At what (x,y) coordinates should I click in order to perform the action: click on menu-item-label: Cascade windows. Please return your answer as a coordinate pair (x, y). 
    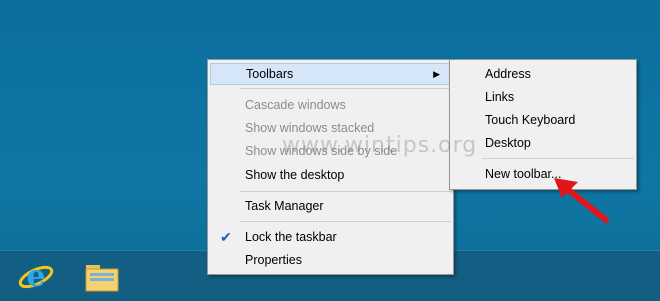
    Looking at the image, I should click on (295, 105).